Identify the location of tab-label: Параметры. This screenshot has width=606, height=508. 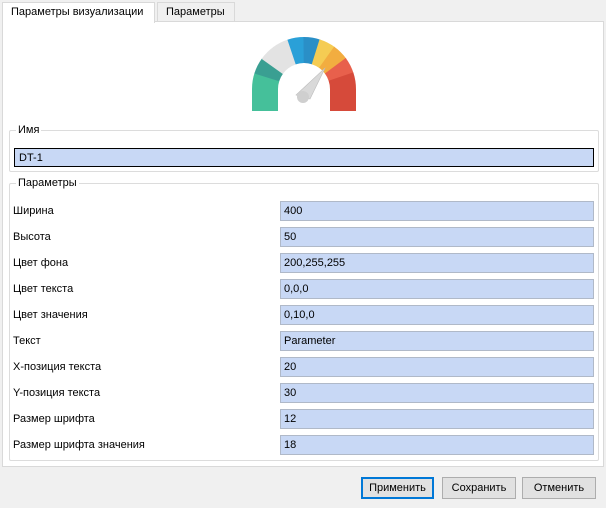
(195, 12).